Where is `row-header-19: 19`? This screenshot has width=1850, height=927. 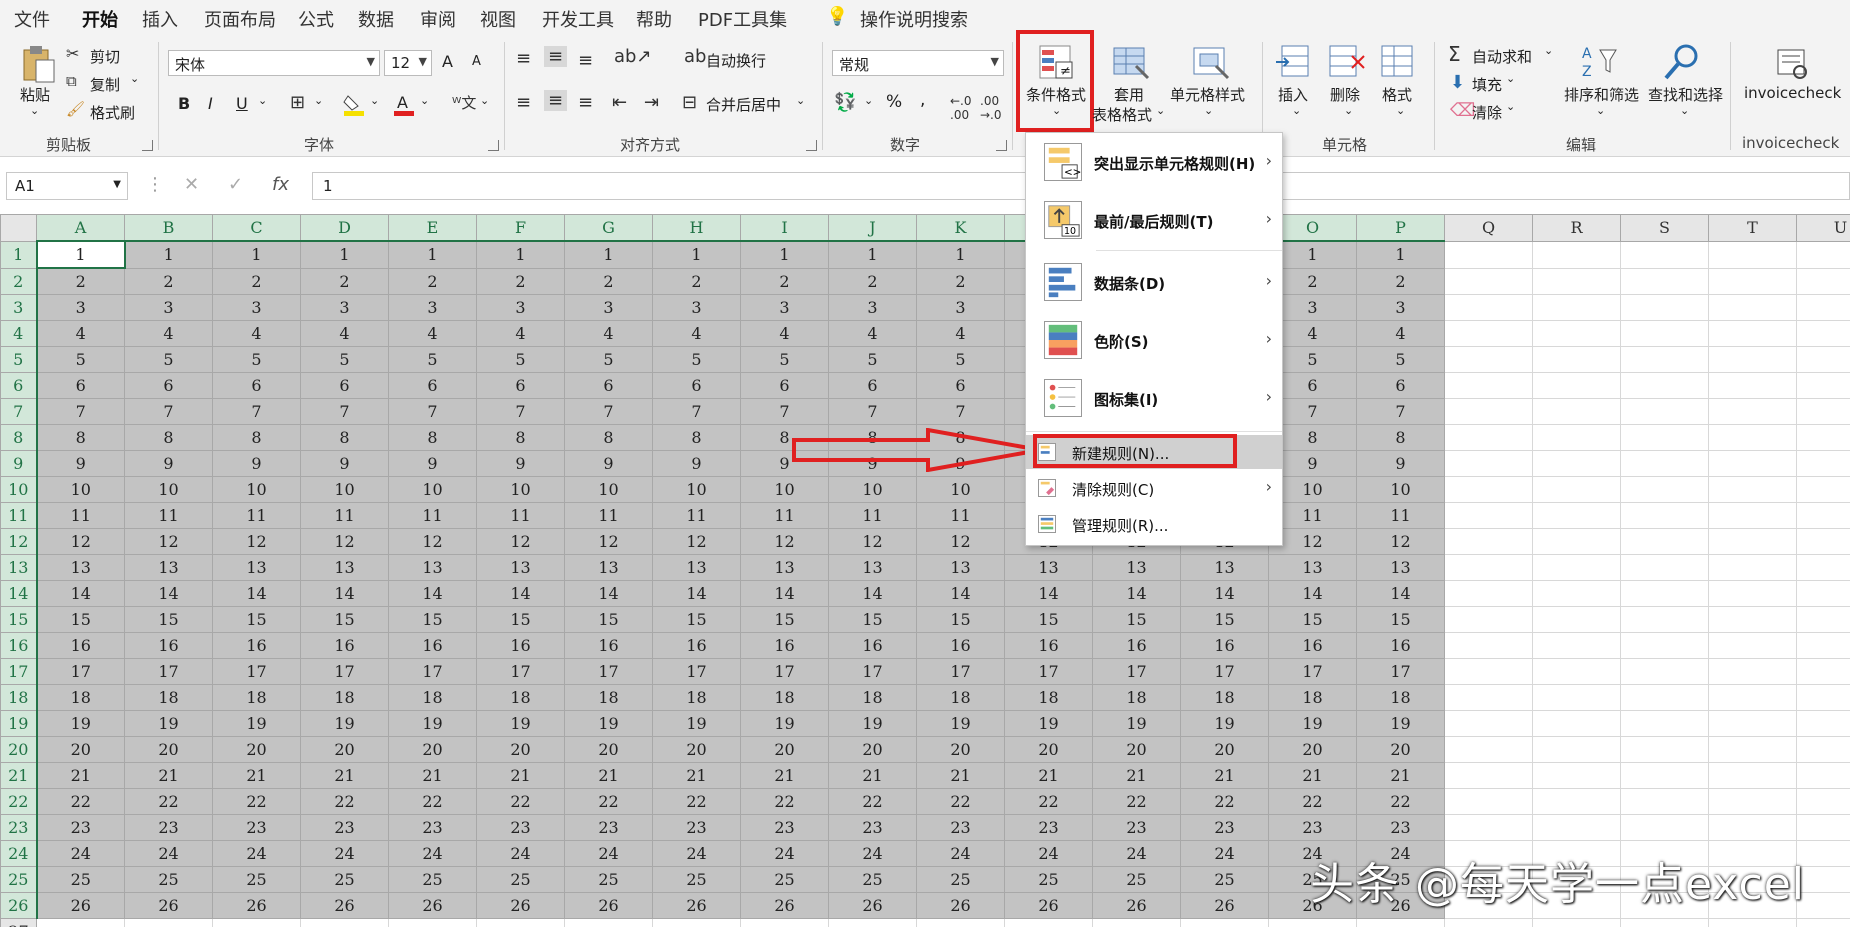 row-header-19: 19 is located at coordinates (19, 723).